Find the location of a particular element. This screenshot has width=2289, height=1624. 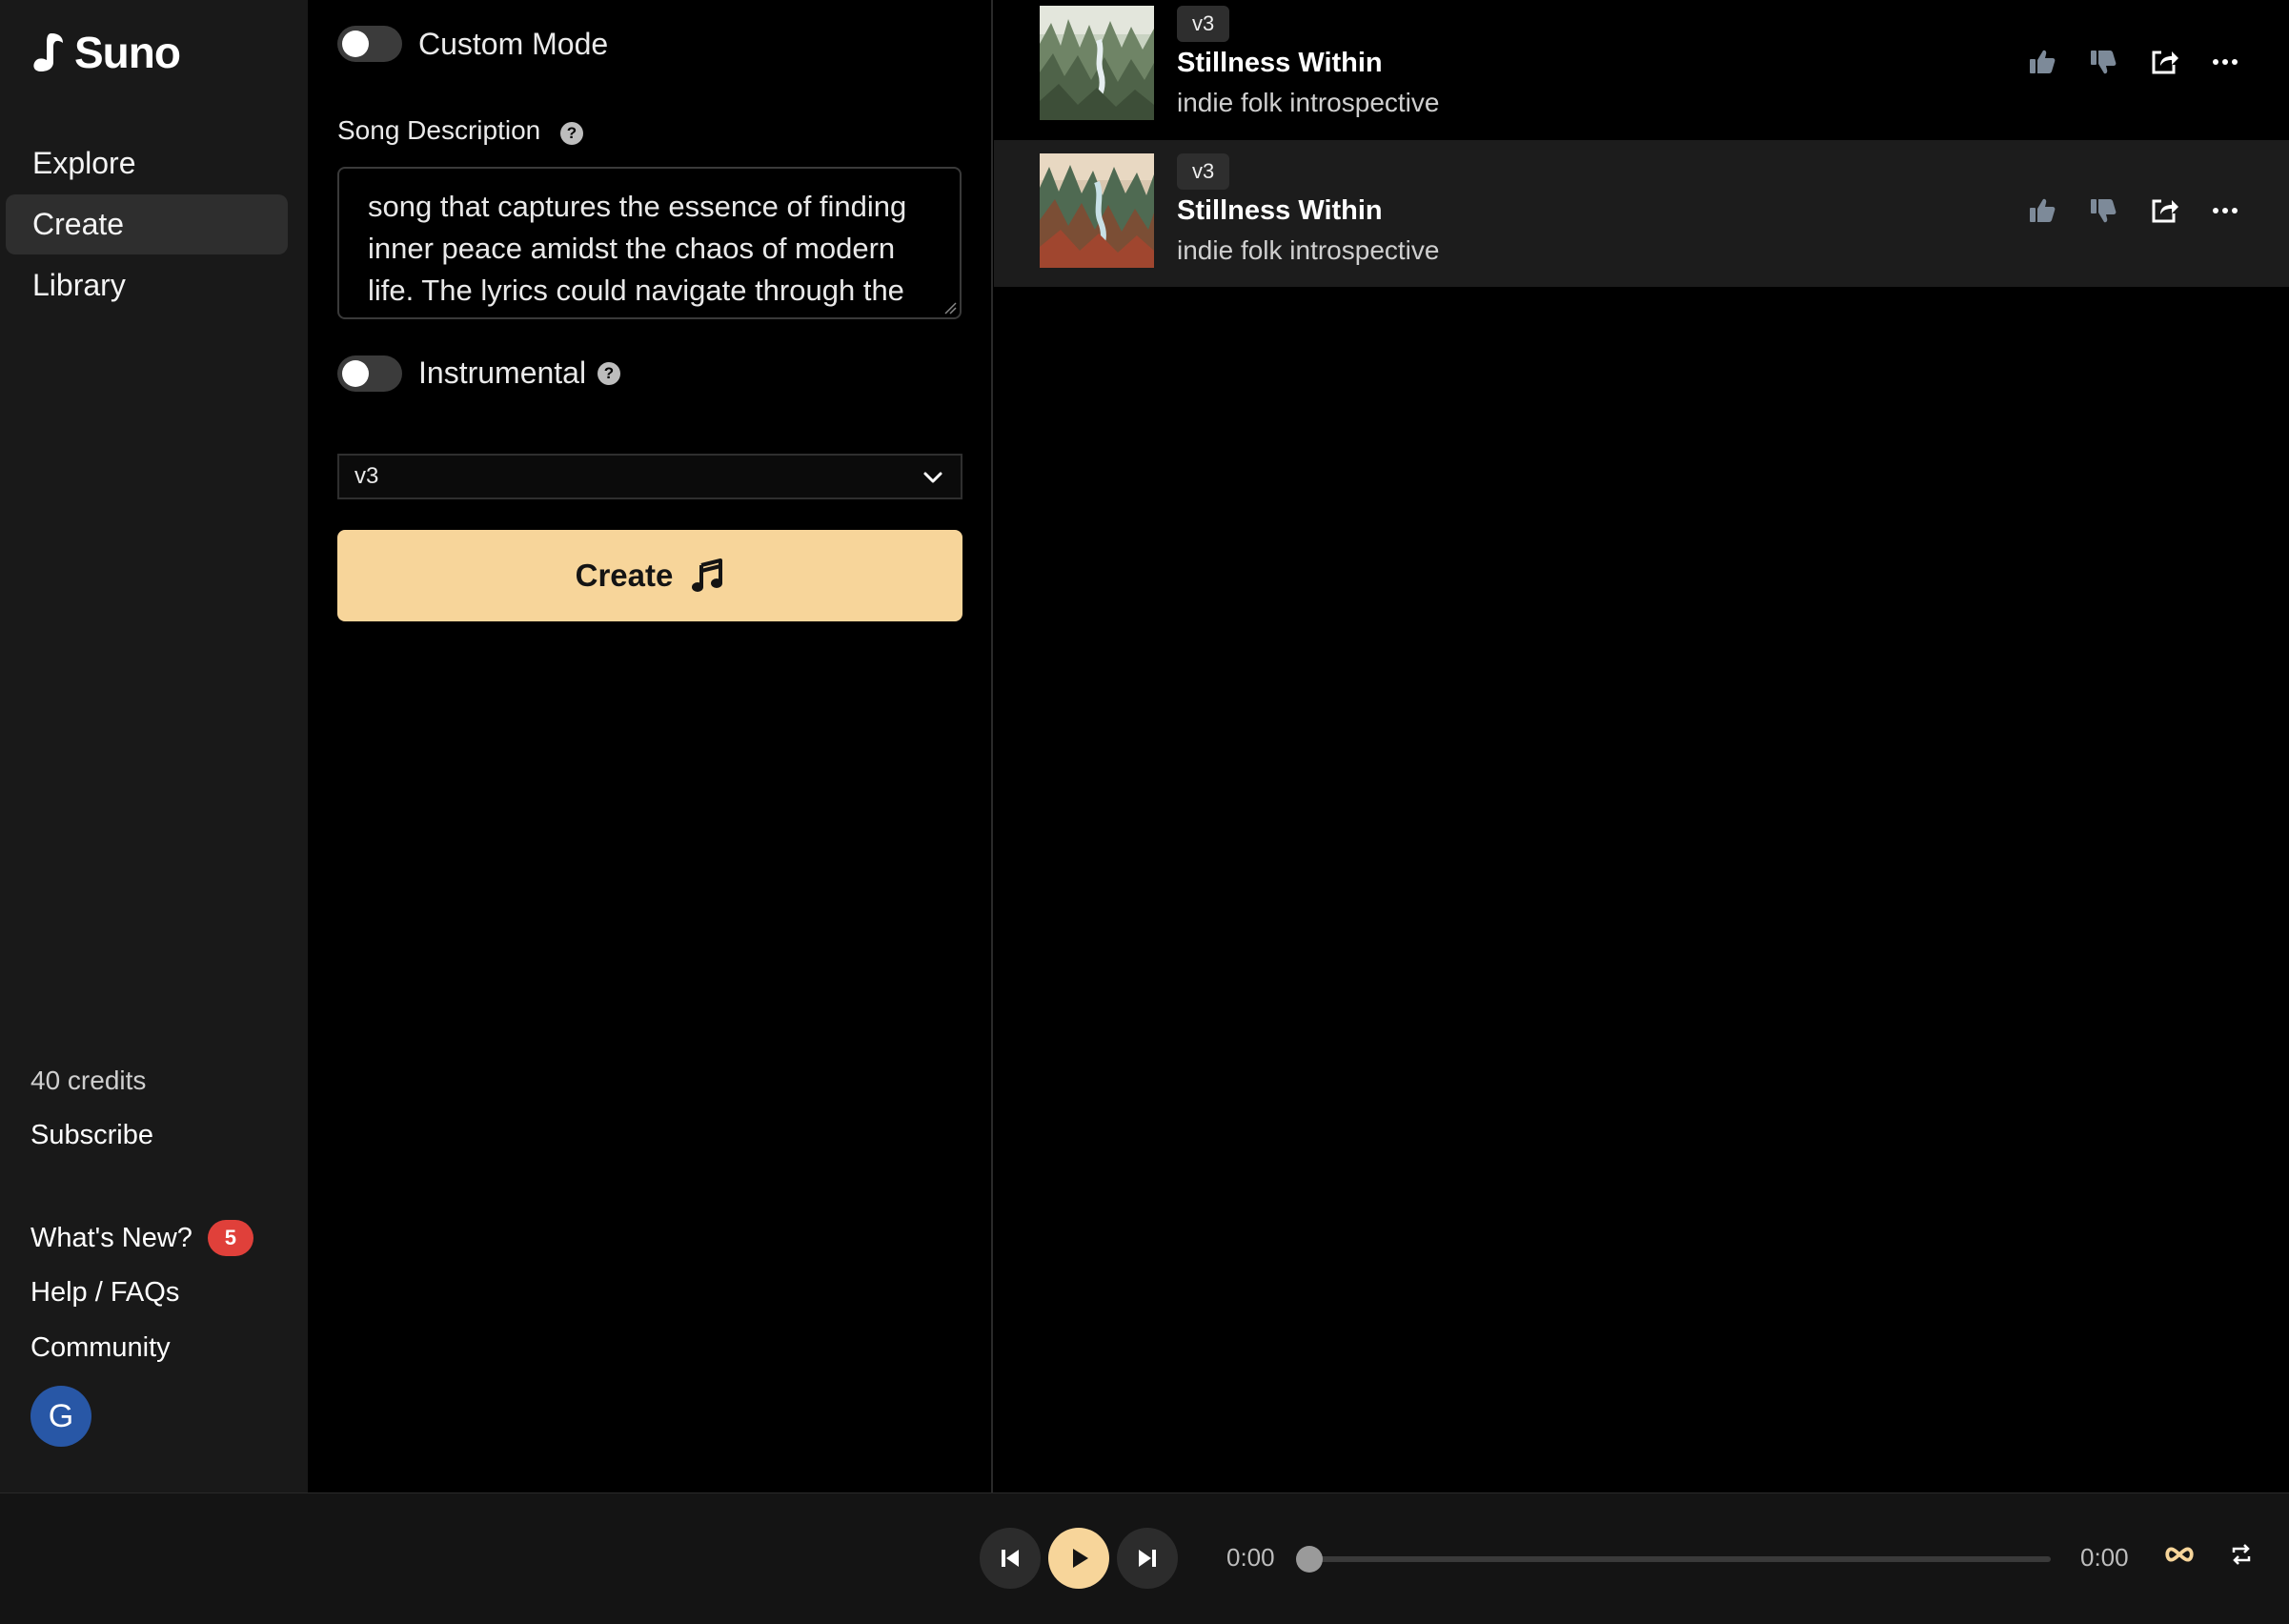

nav-item-label: Explore is located at coordinates (84, 163).